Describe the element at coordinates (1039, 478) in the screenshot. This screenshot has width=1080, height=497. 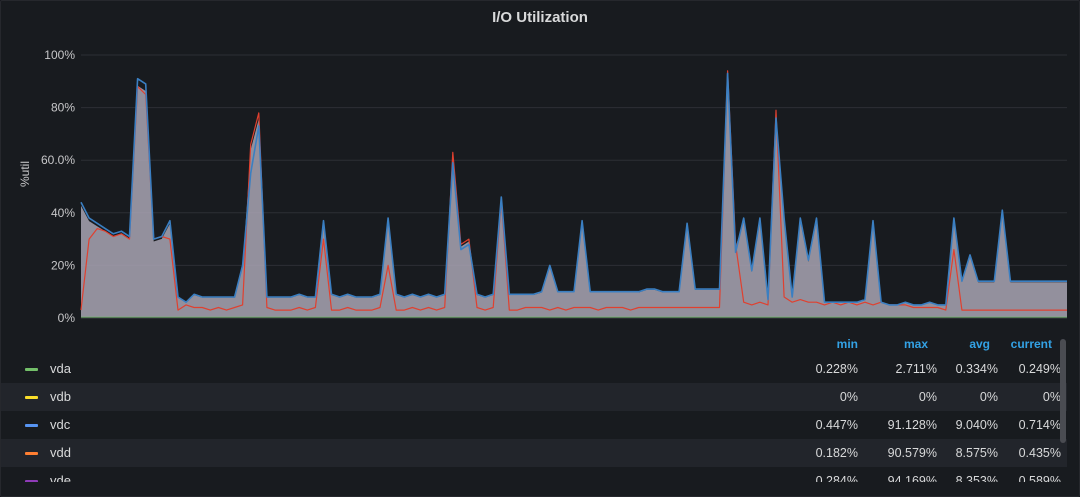
I see `series-current: 0.589%` at that location.